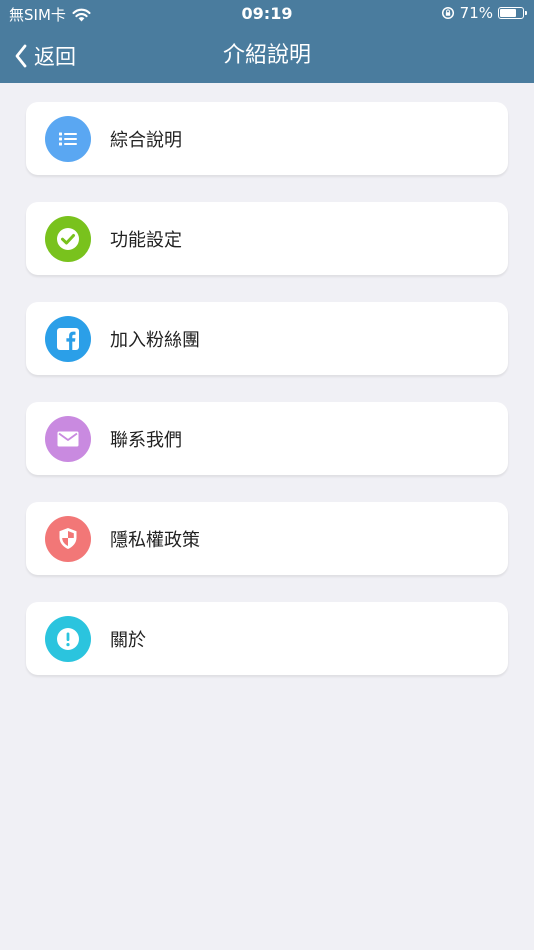 The width and height of the screenshot is (534, 950). Describe the element at coordinates (476, 13) in the screenshot. I see `battery-percent: 71%` at that location.